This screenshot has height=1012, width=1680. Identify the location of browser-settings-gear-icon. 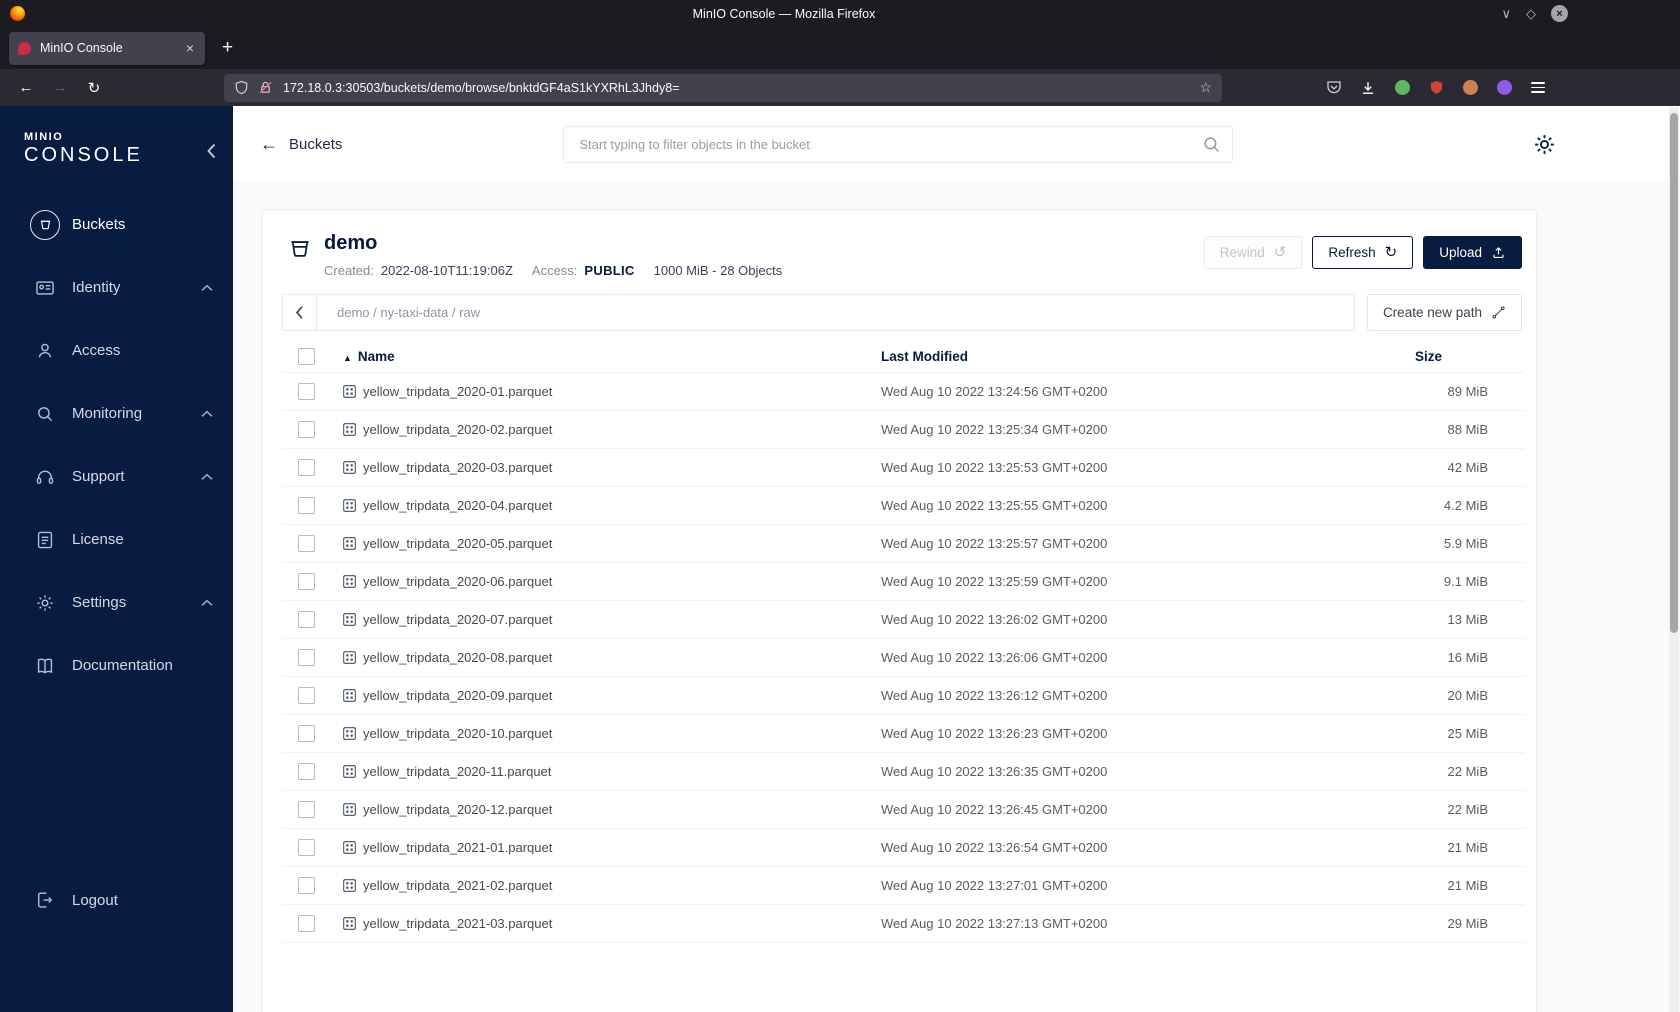
(1544, 144).